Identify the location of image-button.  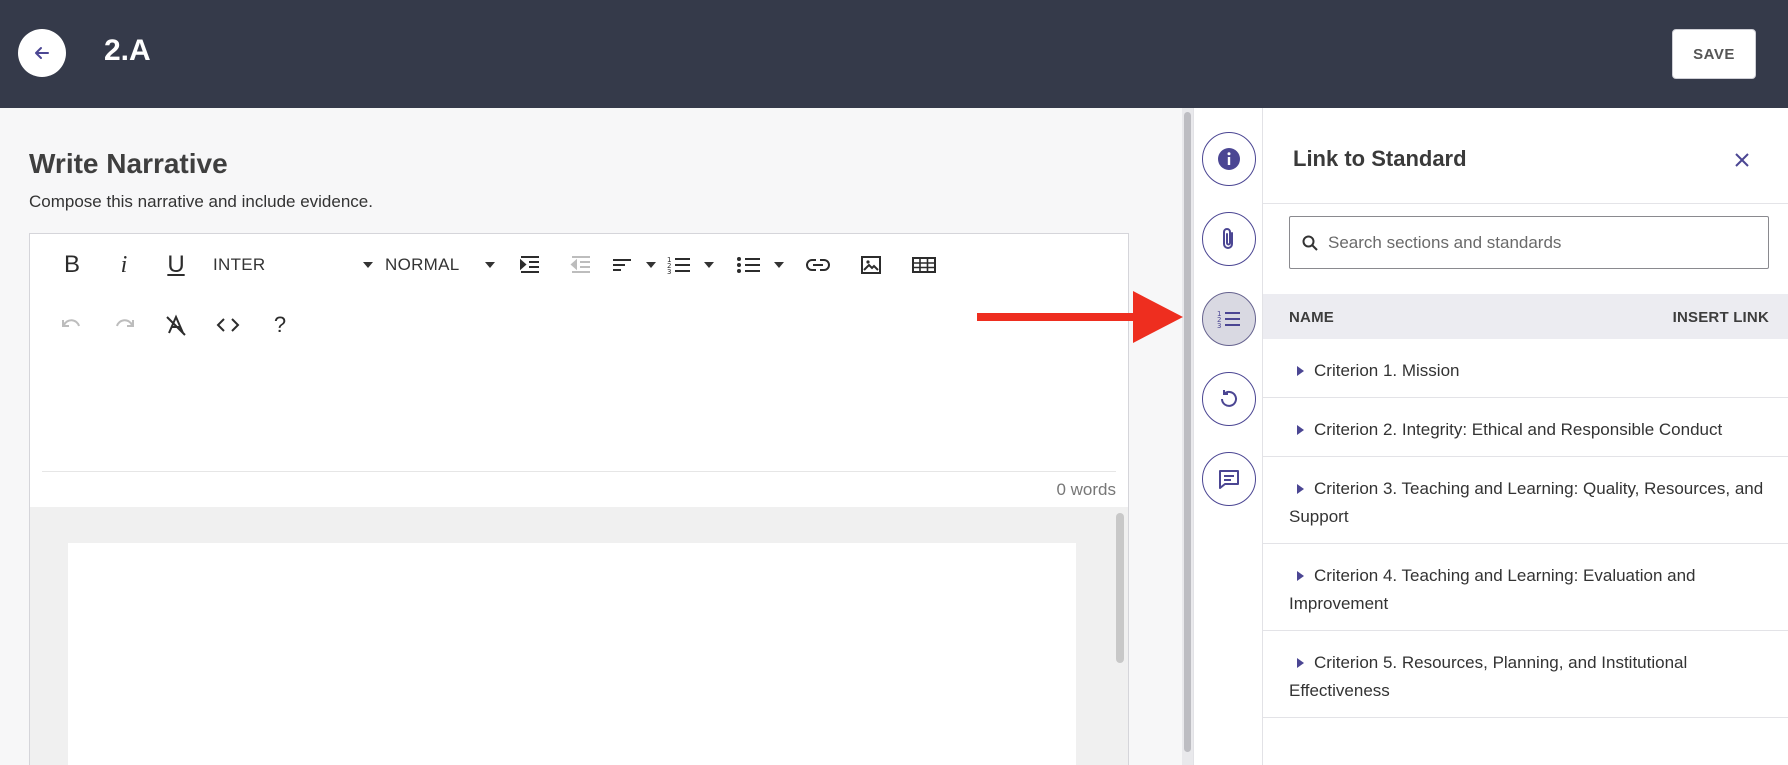
(871, 265).